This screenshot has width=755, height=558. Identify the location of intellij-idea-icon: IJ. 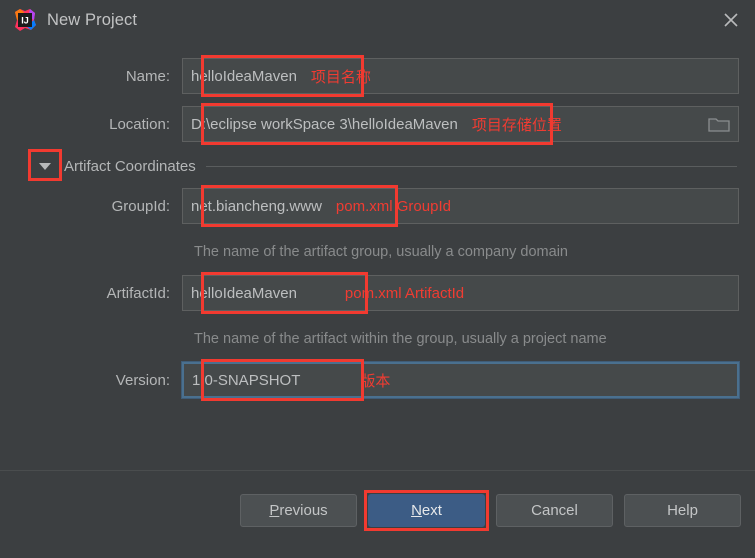
(25, 20).